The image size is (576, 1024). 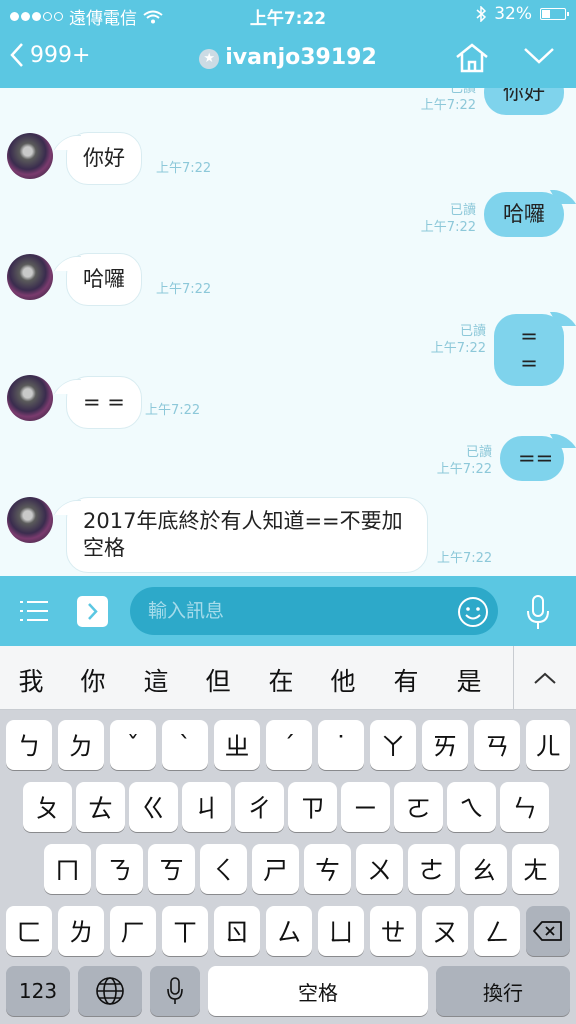 What do you see at coordinates (104, 402) in the screenshot?
I see `incoming-message: = =` at bounding box center [104, 402].